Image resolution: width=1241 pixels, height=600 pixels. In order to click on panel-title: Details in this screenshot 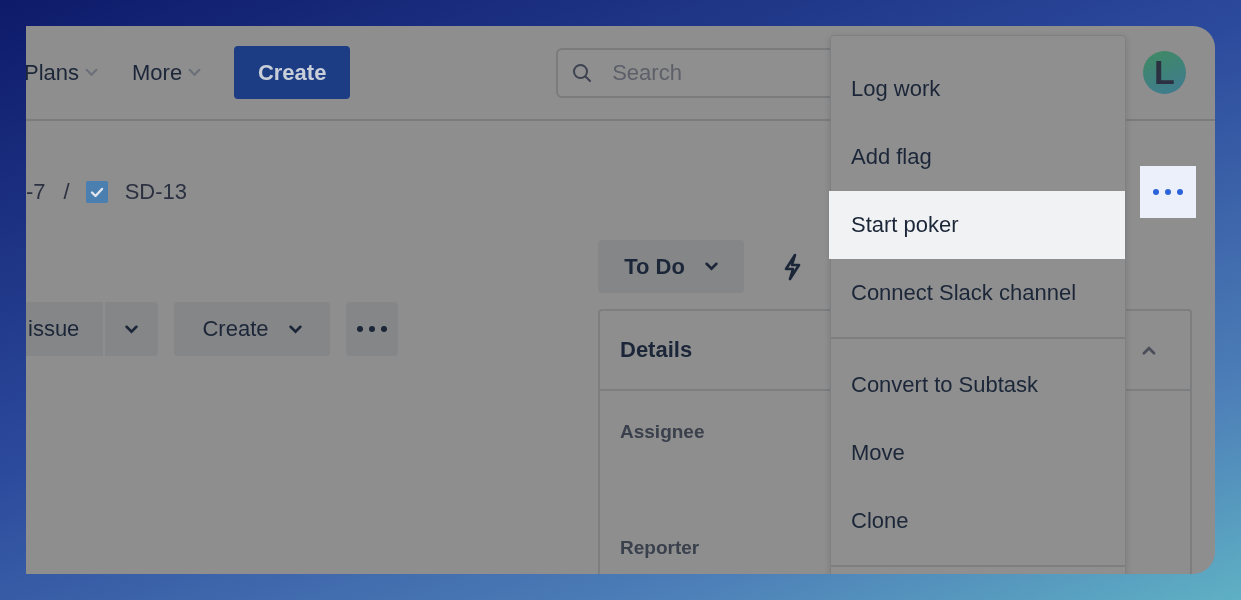, I will do `click(656, 350)`.